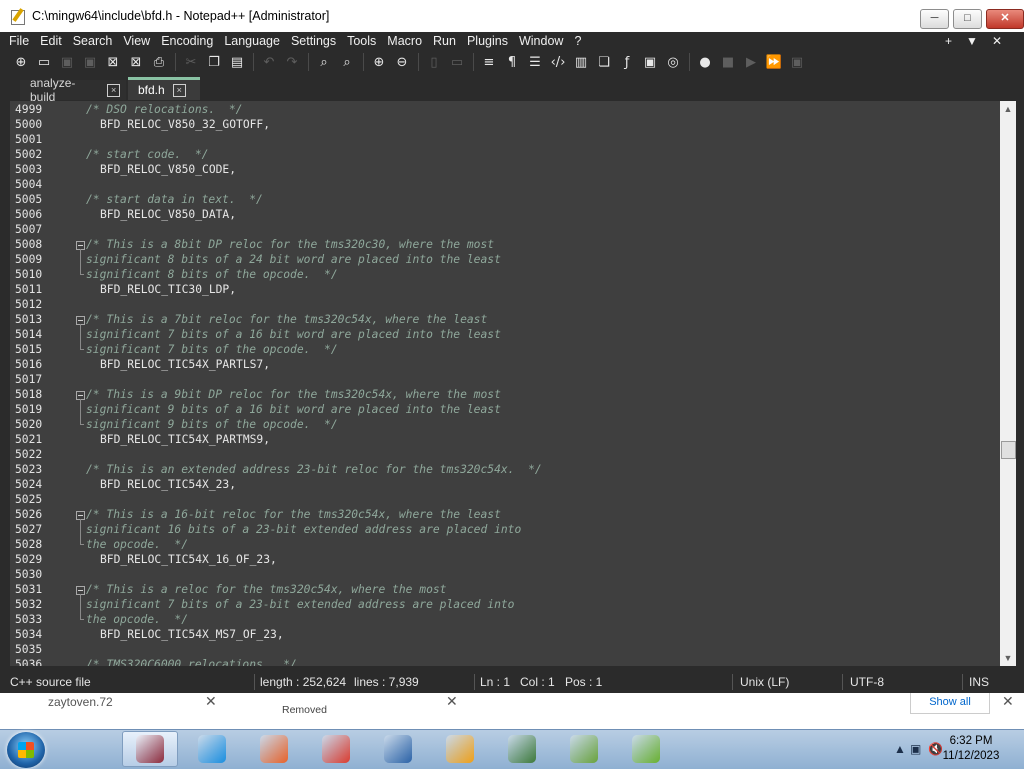 This screenshot has width=1024, height=769. I want to click on monitoring-icon: ◎, so click(673, 62).